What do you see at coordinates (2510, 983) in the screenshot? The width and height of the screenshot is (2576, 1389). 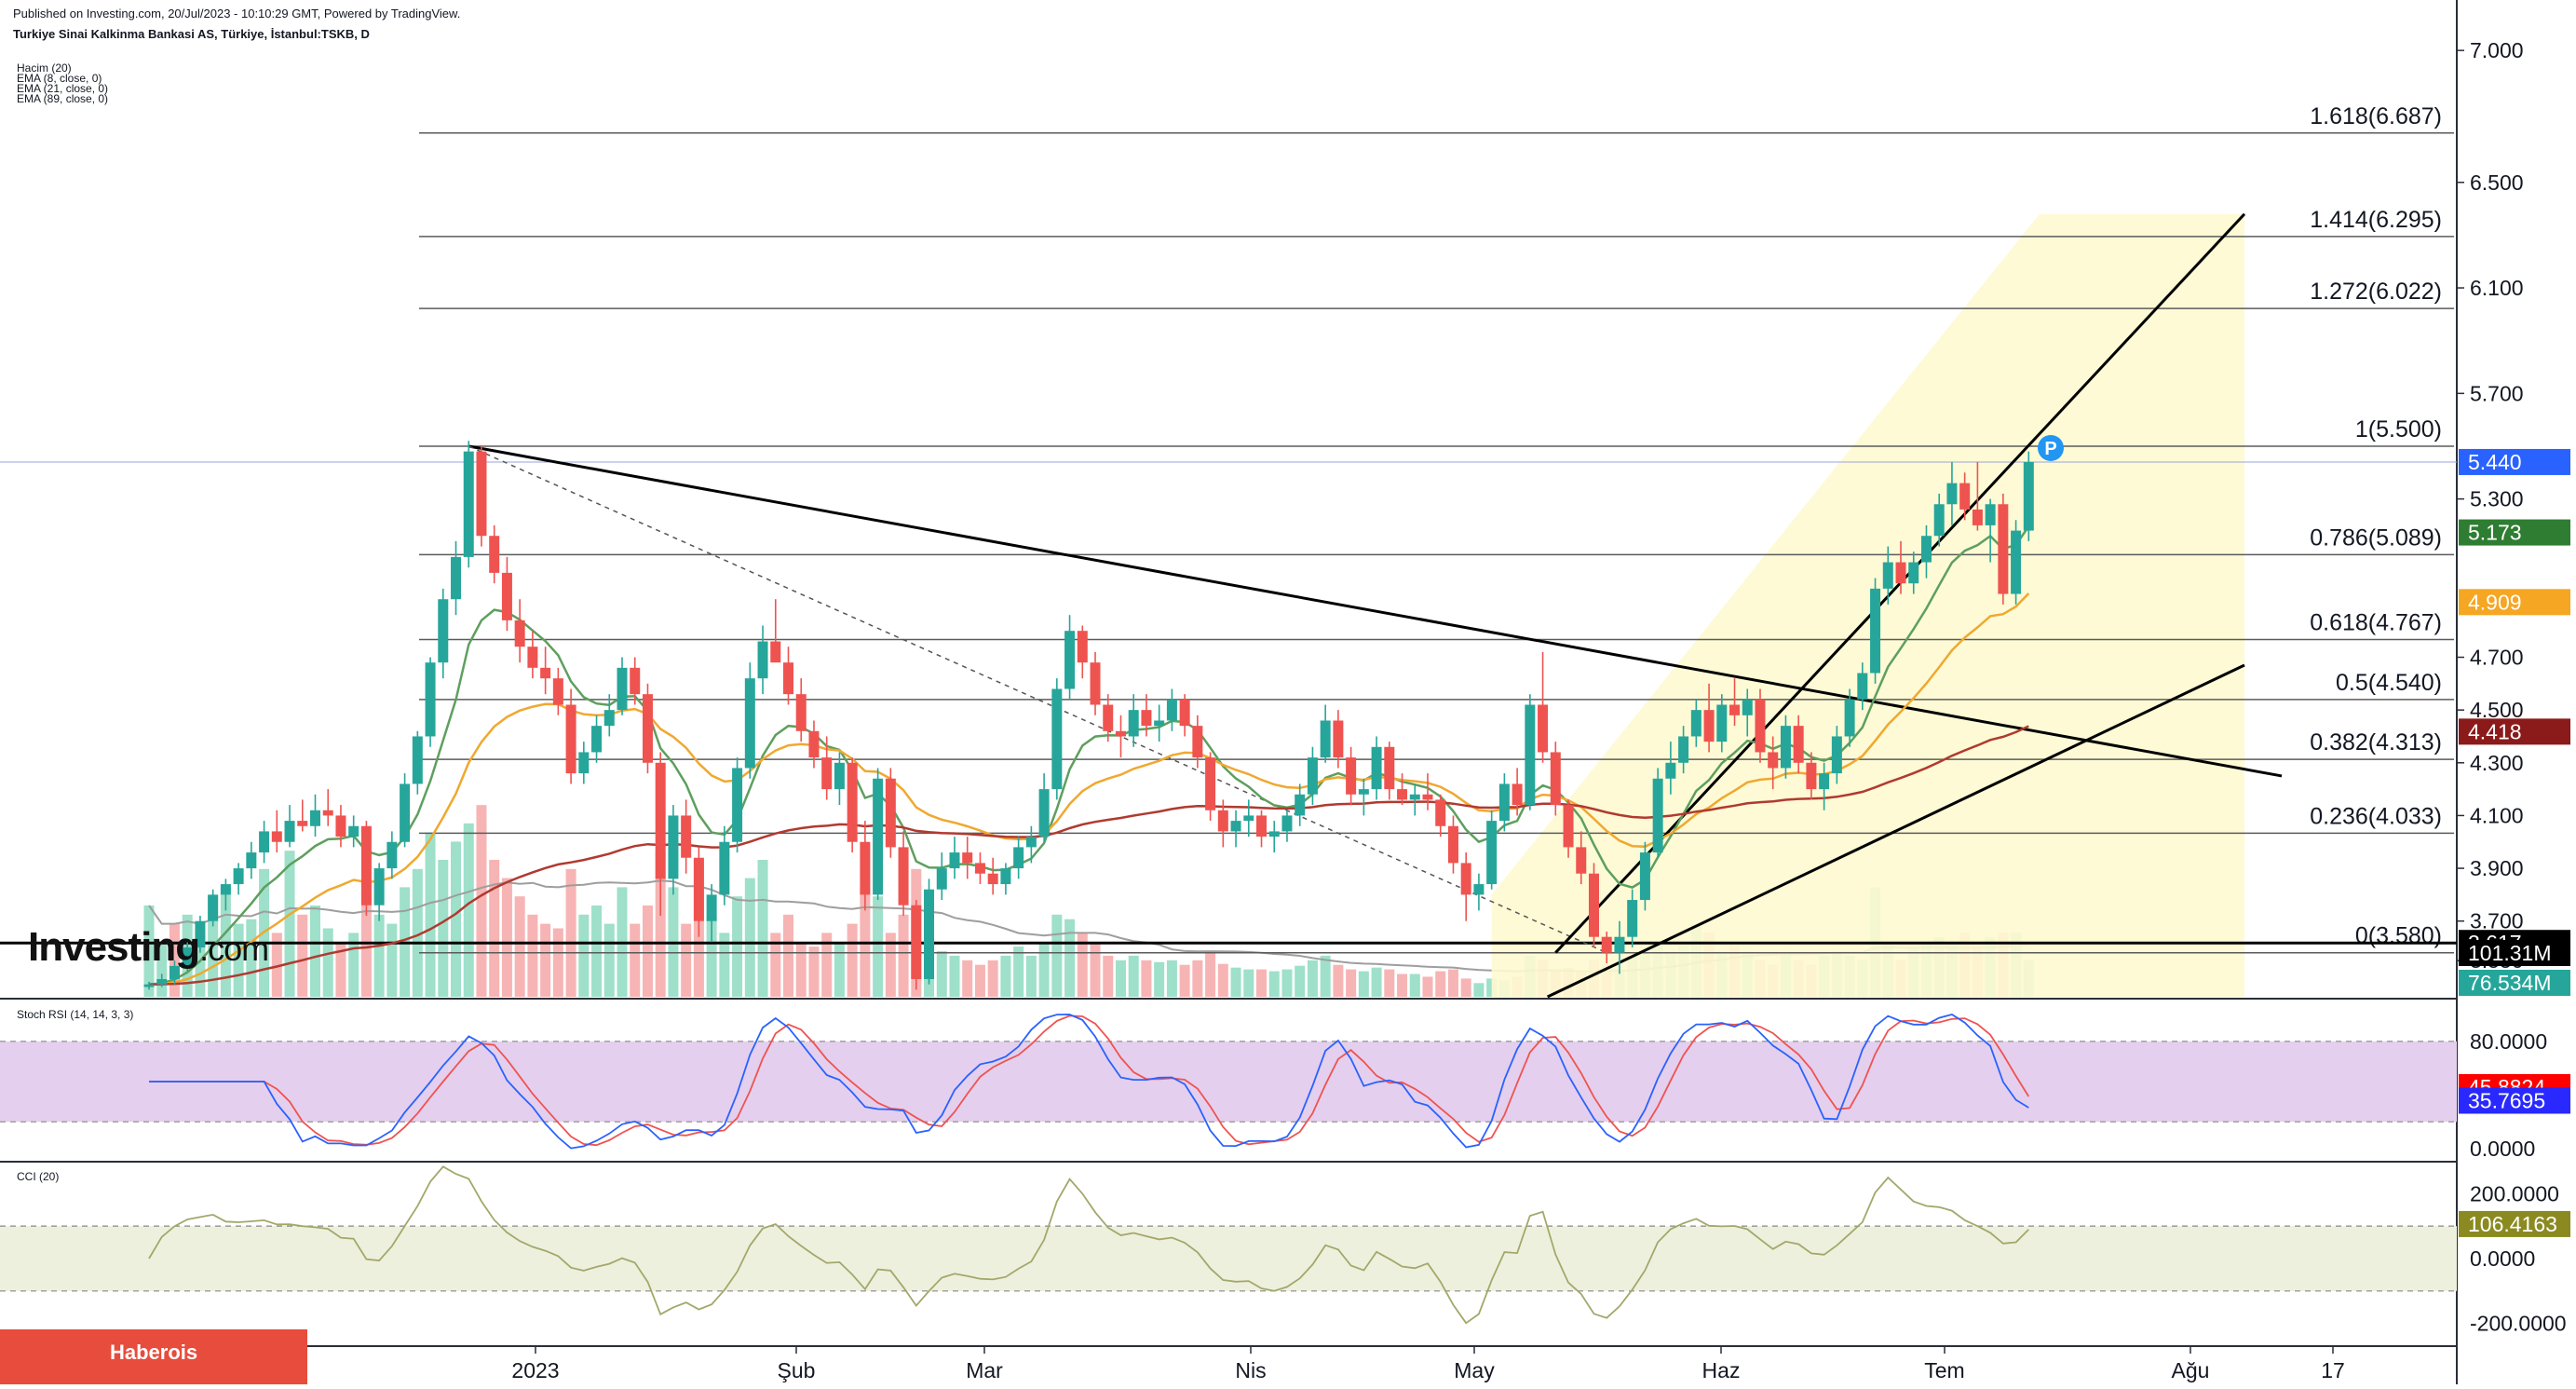 I see `volume-badge: 76.534M` at bounding box center [2510, 983].